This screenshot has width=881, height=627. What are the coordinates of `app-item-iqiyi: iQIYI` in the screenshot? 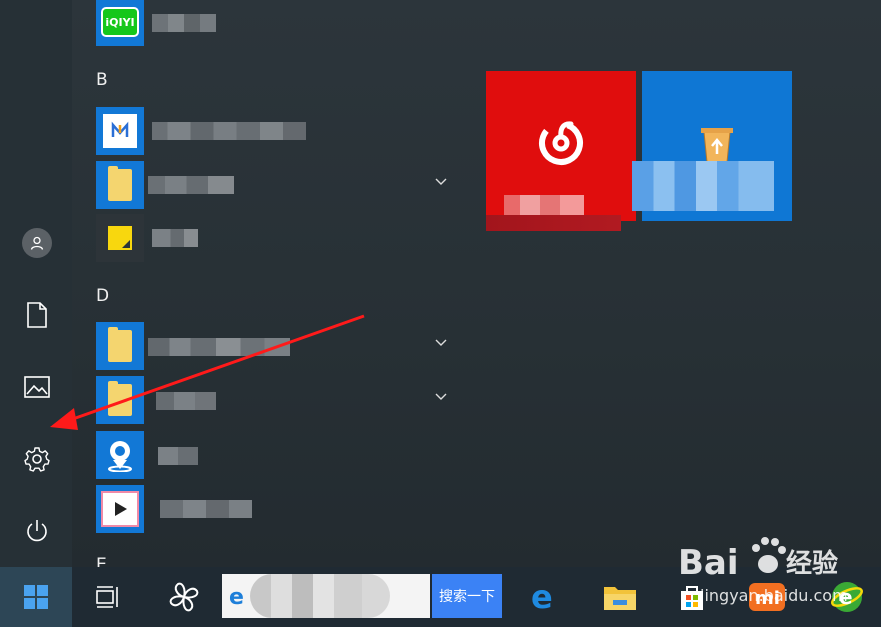 It's located at (276, 24).